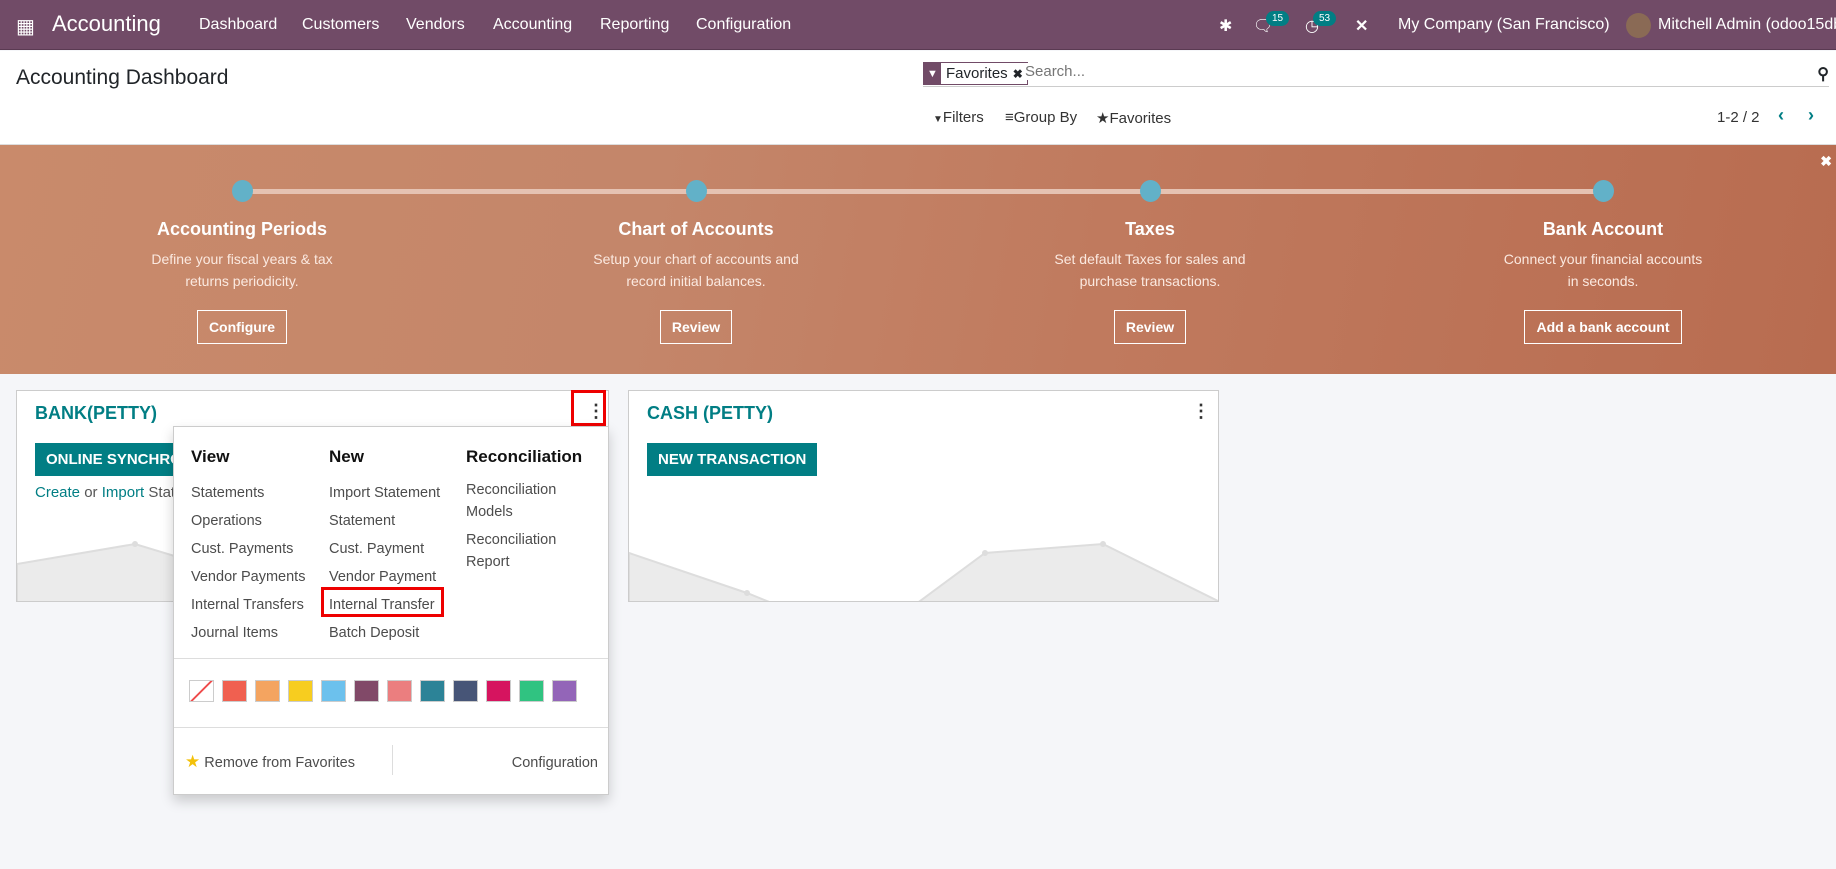 The image size is (1836, 869). What do you see at coordinates (1826, 161) in the screenshot?
I see `close-banner-icon: ✖` at bounding box center [1826, 161].